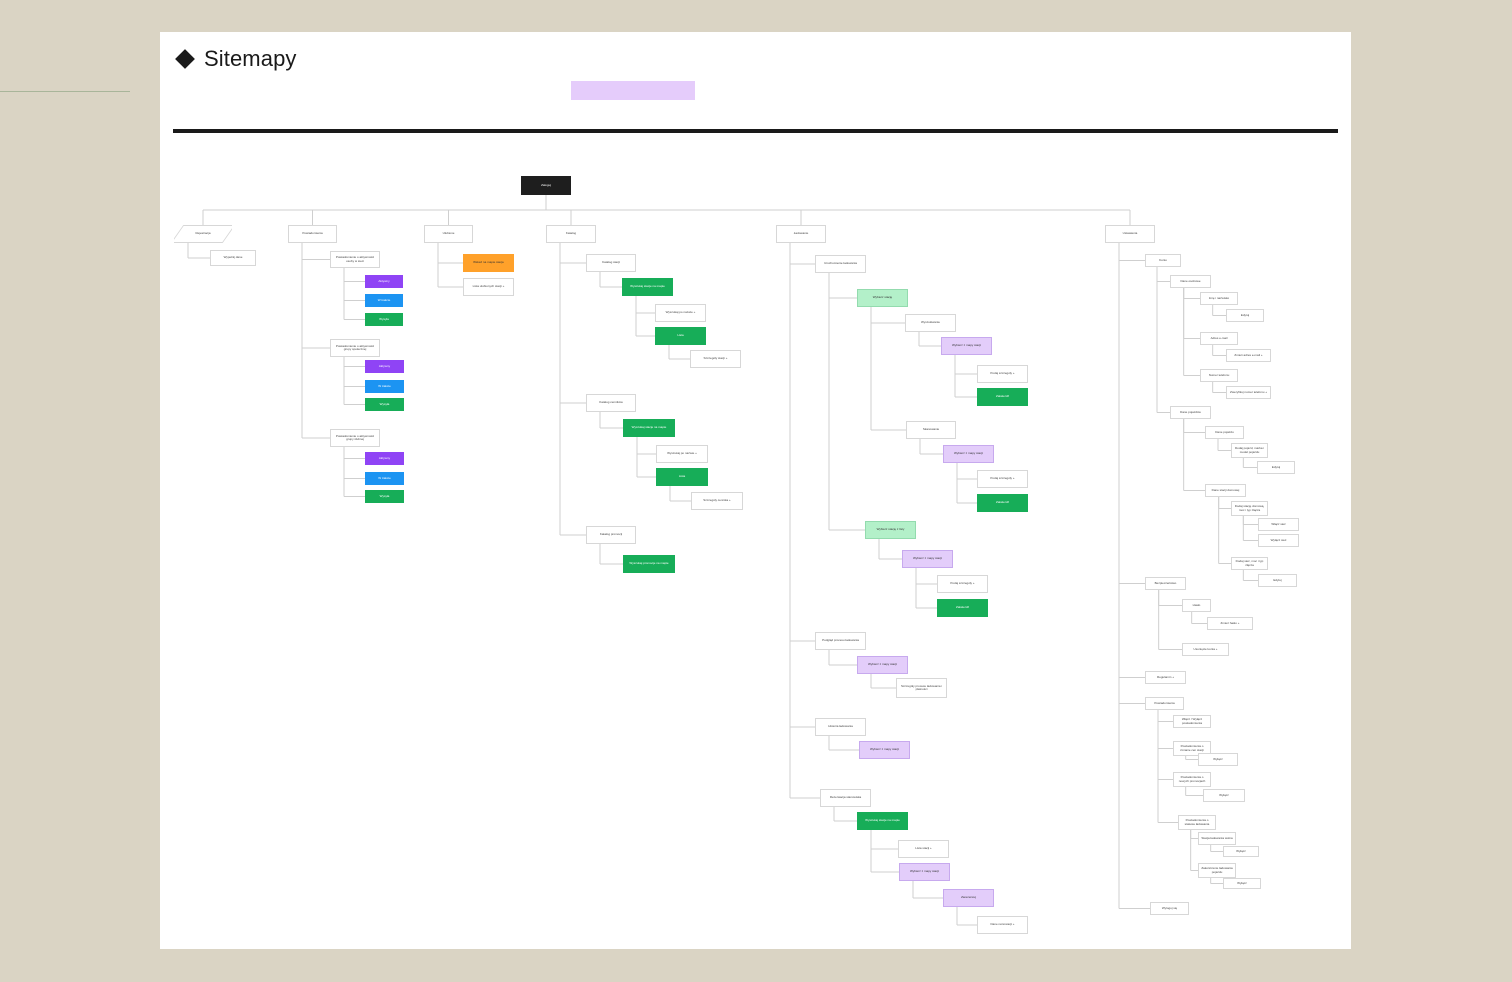 This screenshot has width=1512, height=982. Describe the element at coordinates (1217, 838) in the screenshot. I see `sitemap-node-ust-4d1: Stacja ładowania wolna` at that location.